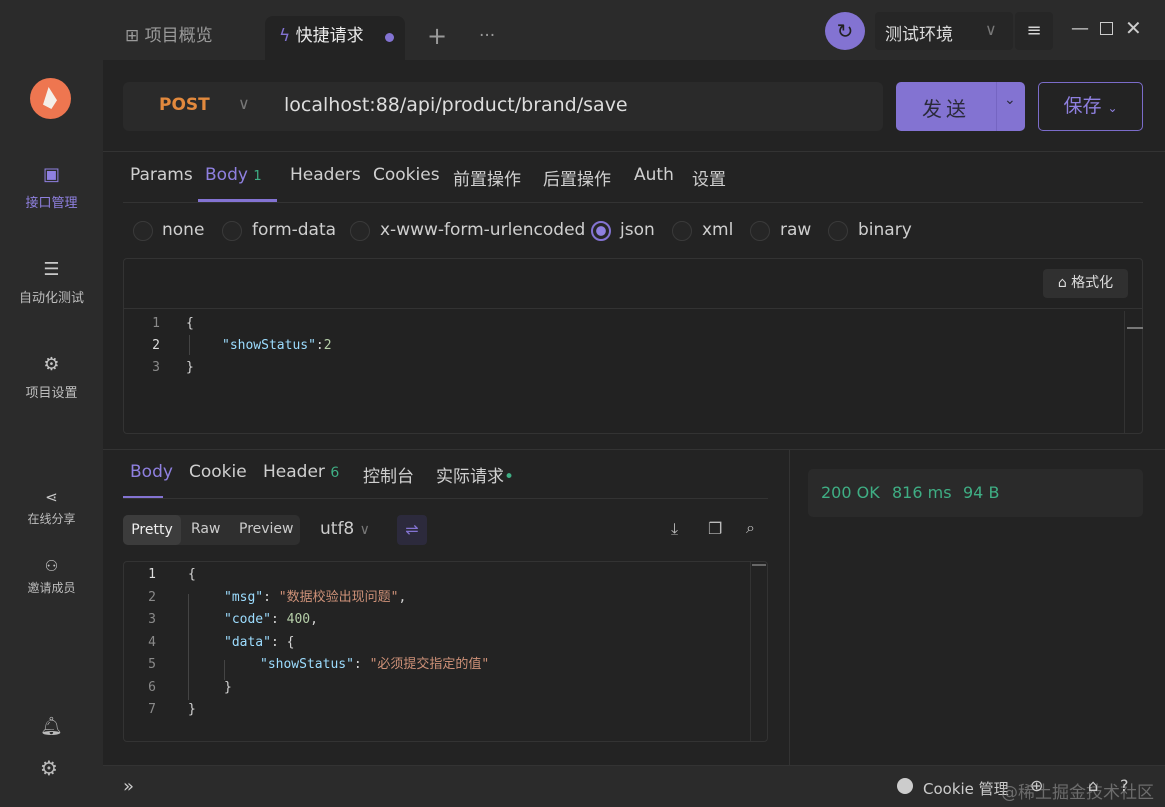 The width and height of the screenshot is (1165, 807). I want to click on unsaved-dot, so click(389, 37).